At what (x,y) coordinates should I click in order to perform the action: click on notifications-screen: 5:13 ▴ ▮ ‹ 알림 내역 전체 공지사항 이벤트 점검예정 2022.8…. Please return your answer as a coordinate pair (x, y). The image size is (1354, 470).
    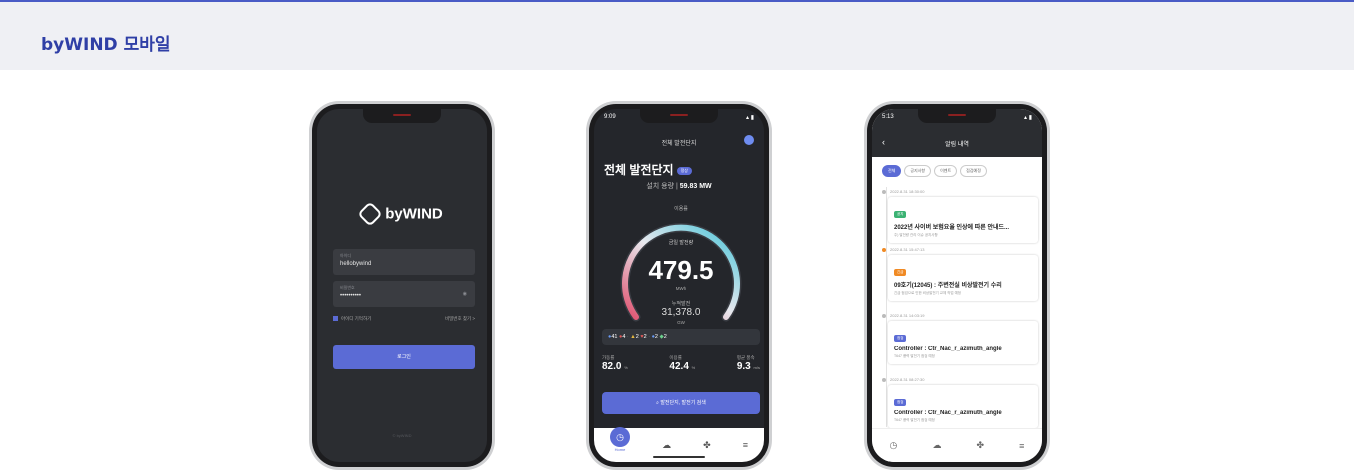
    Looking at the image, I should click on (957, 285).